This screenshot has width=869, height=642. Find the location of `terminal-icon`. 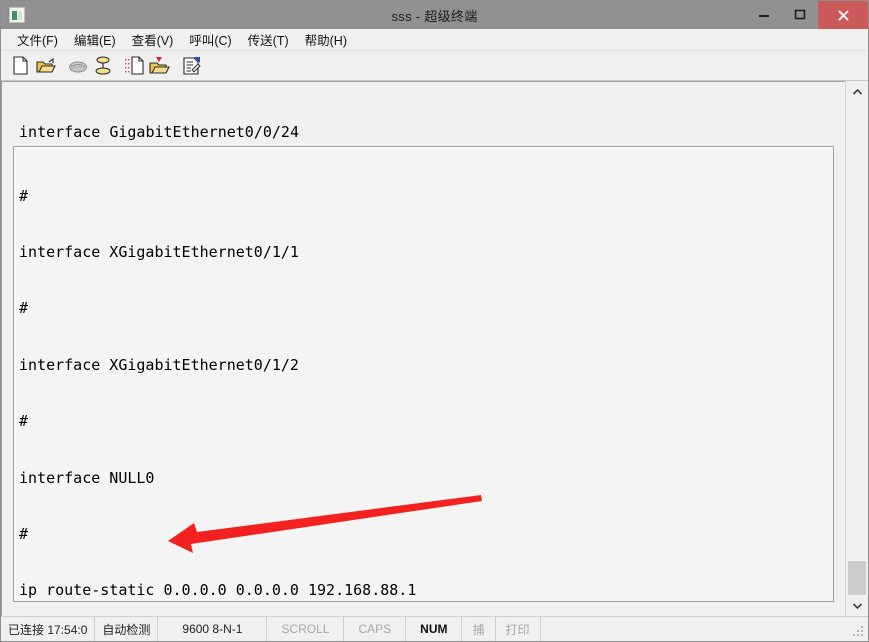

terminal-icon is located at coordinates (17, 15).